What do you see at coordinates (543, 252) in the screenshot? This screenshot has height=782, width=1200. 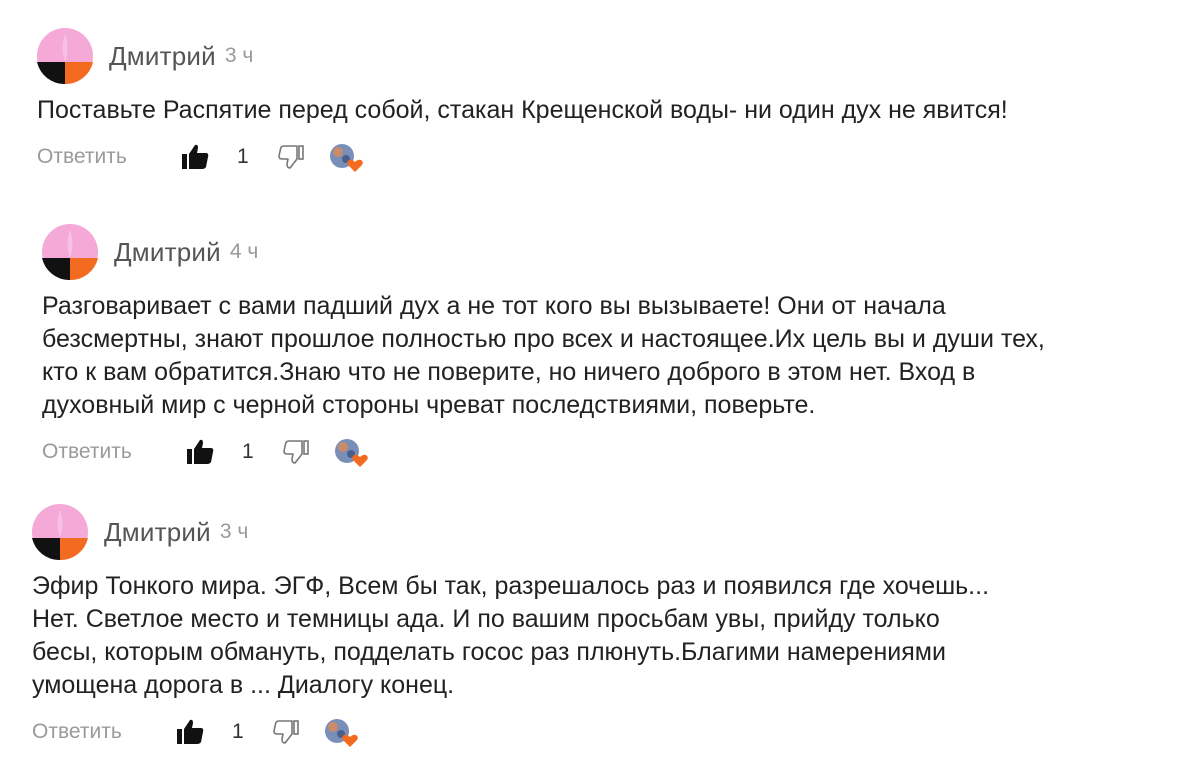 I see `comment-header: Дмитрий 4 ч` at bounding box center [543, 252].